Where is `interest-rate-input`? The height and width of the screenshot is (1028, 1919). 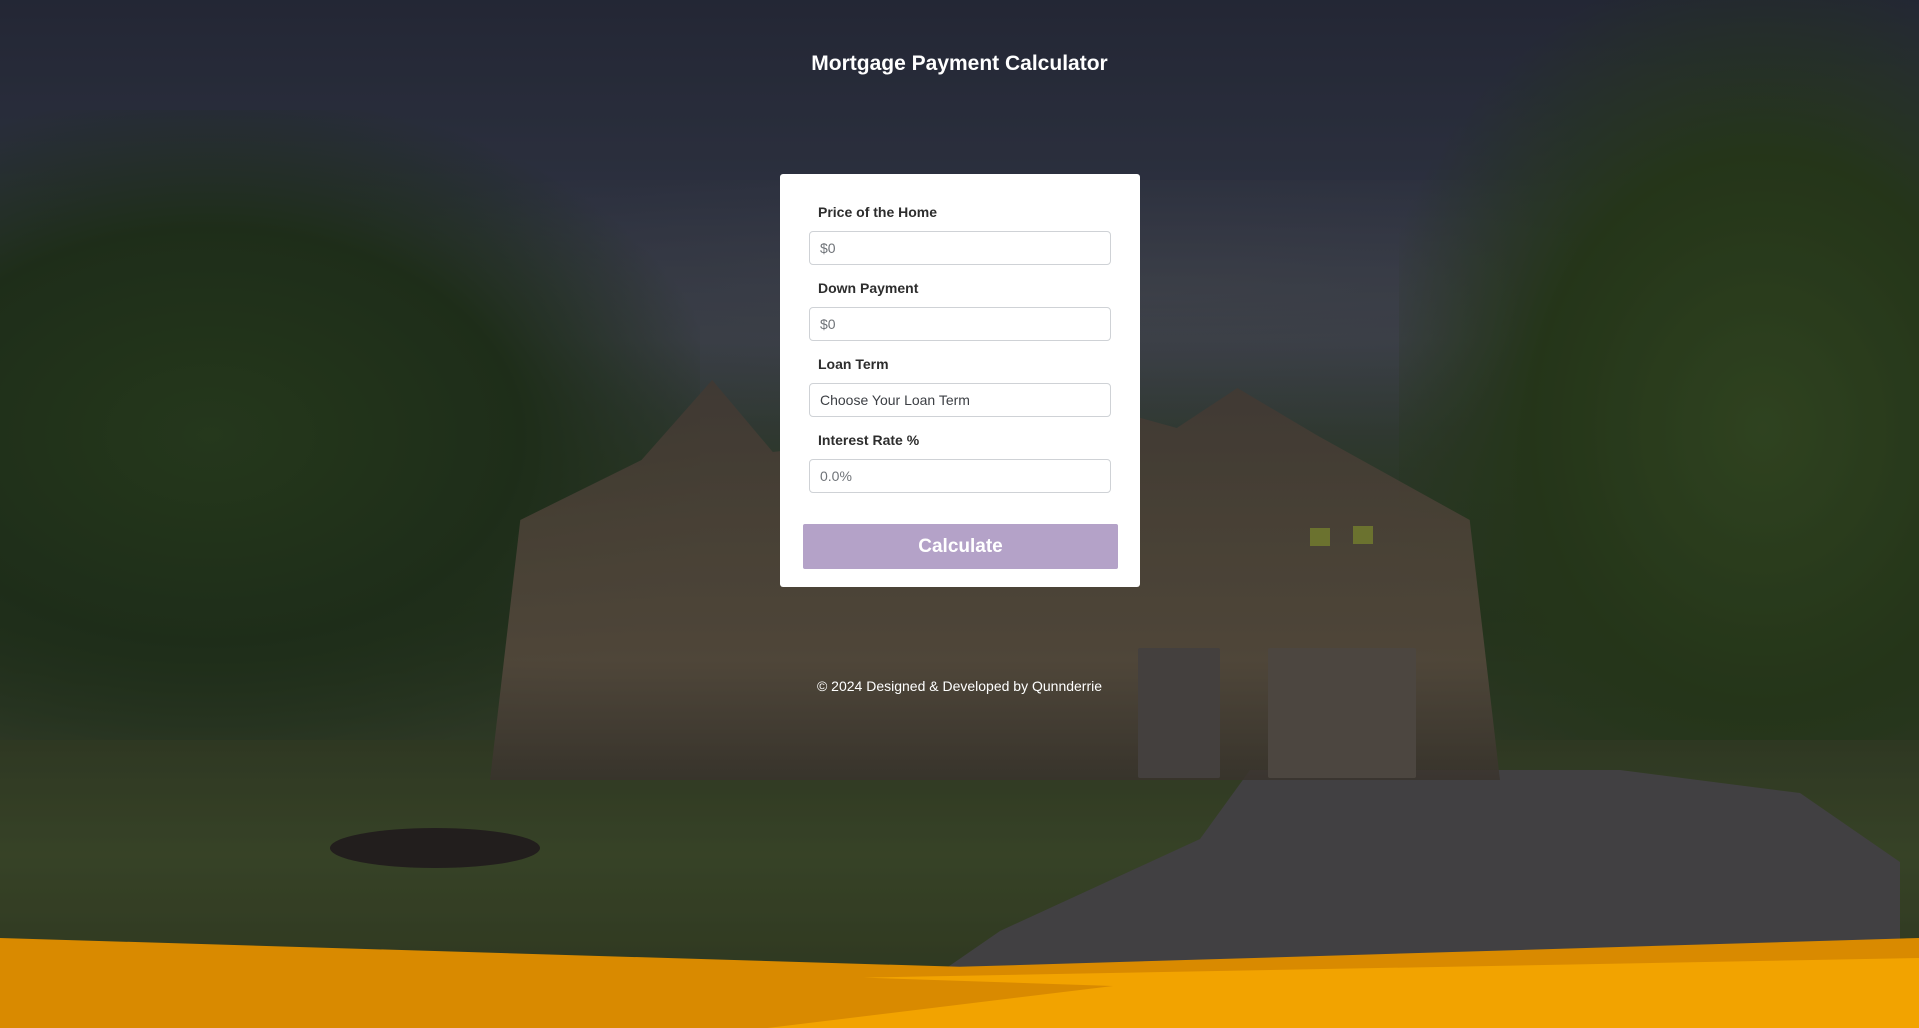
interest-rate-input is located at coordinates (960, 476).